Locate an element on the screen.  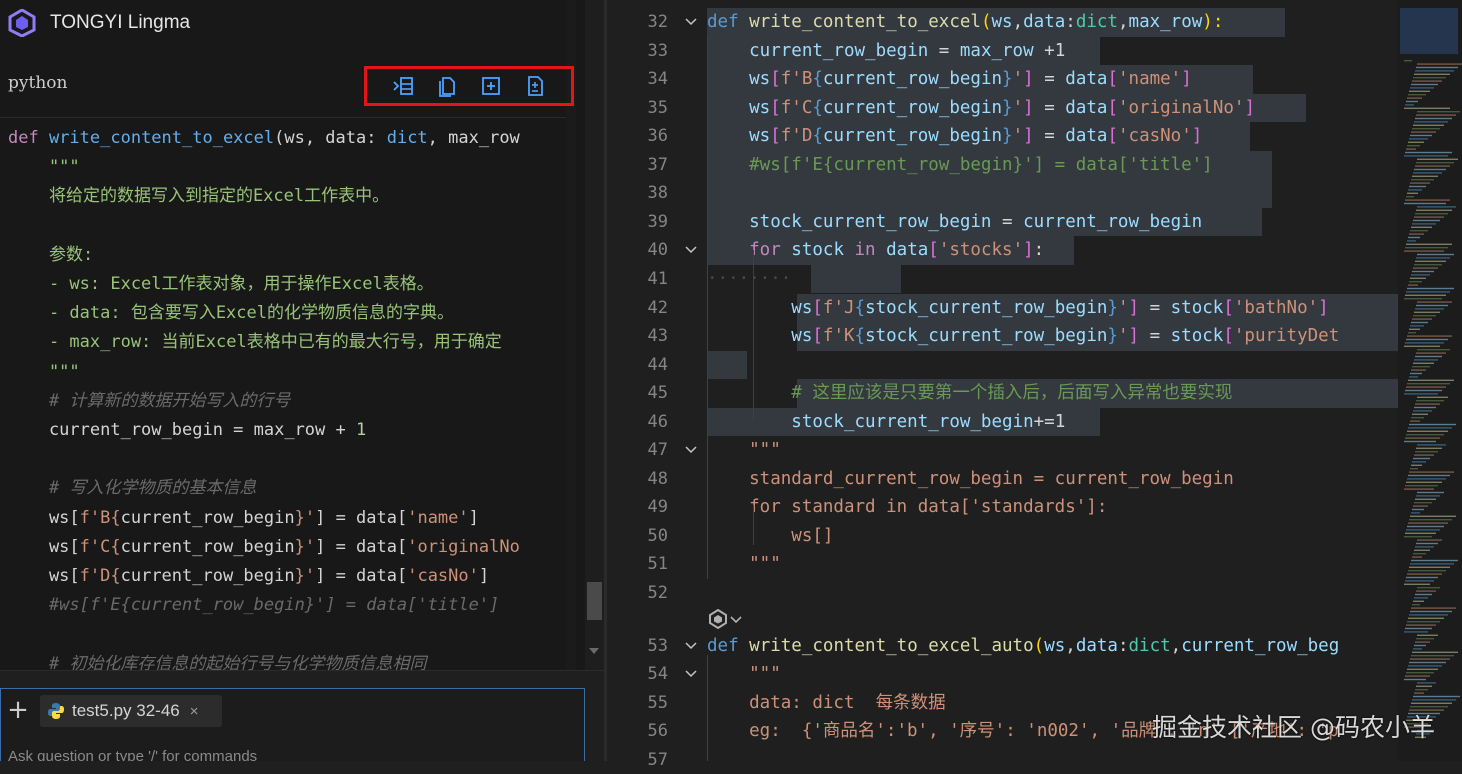
scroll-down-arrow-icon is located at coordinates (594, 651).